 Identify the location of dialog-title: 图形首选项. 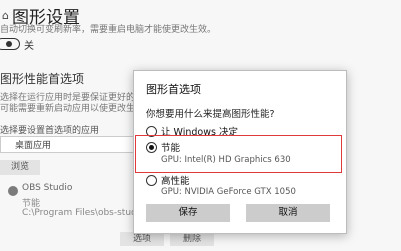
(173, 89).